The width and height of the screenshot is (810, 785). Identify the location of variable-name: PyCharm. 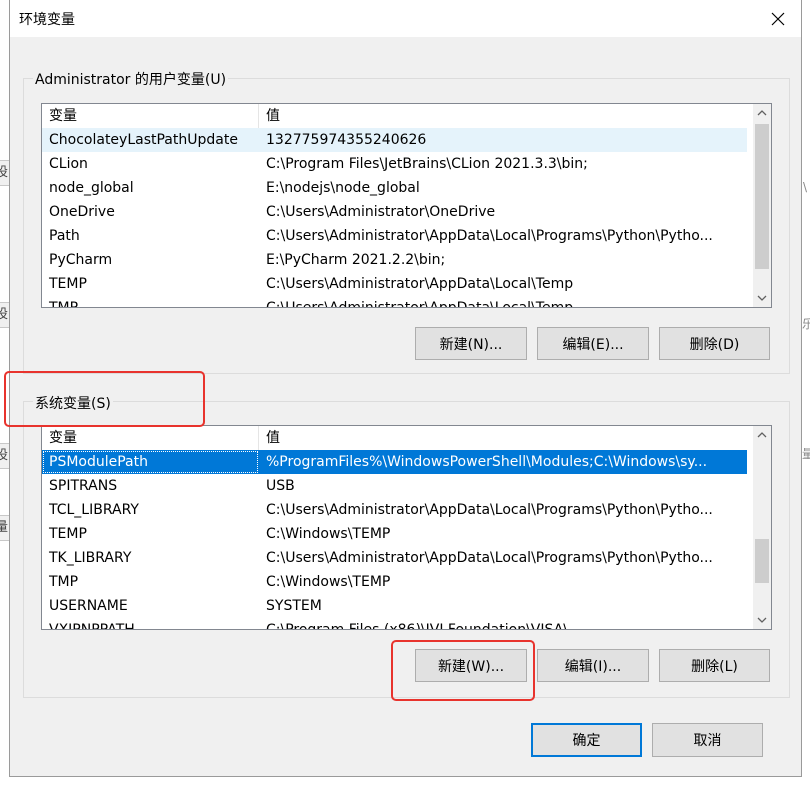
(81, 260).